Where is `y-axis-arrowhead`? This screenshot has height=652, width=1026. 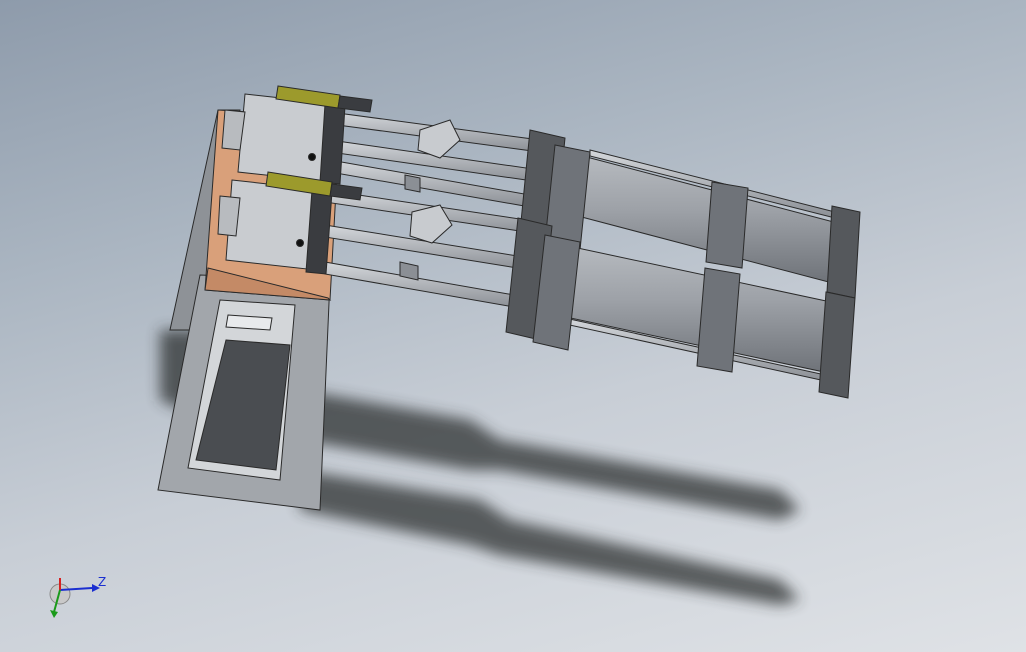 y-axis-arrowhead is located at coordinates (54, 614).